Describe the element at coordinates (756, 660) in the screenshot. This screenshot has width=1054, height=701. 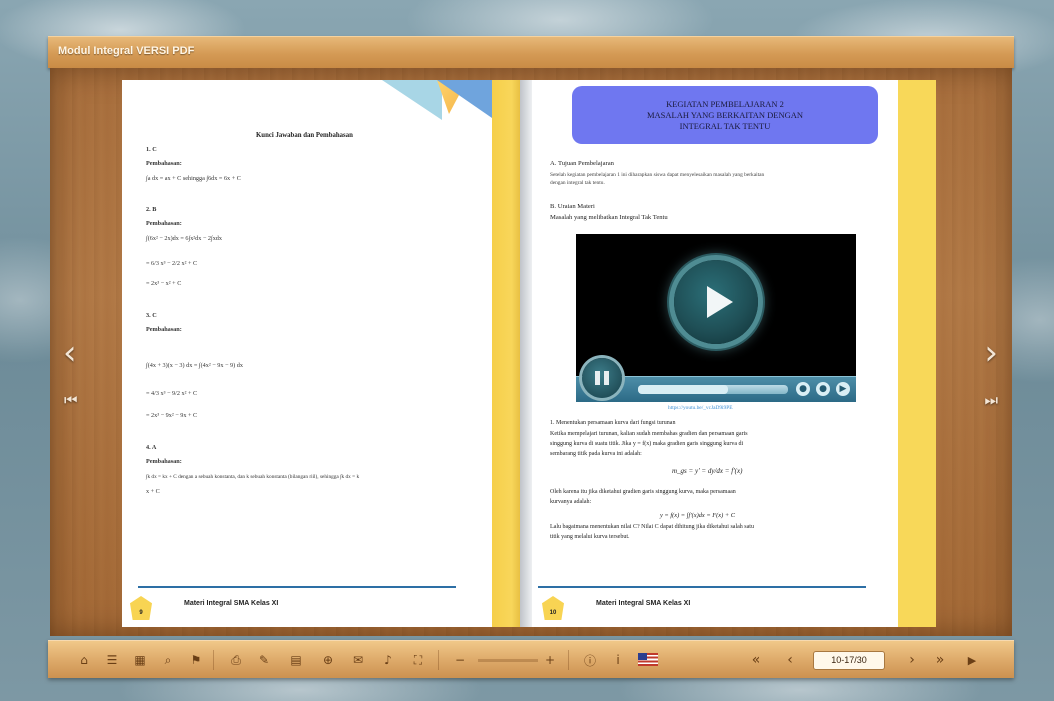
I see `first-page-icon: «` at that location.